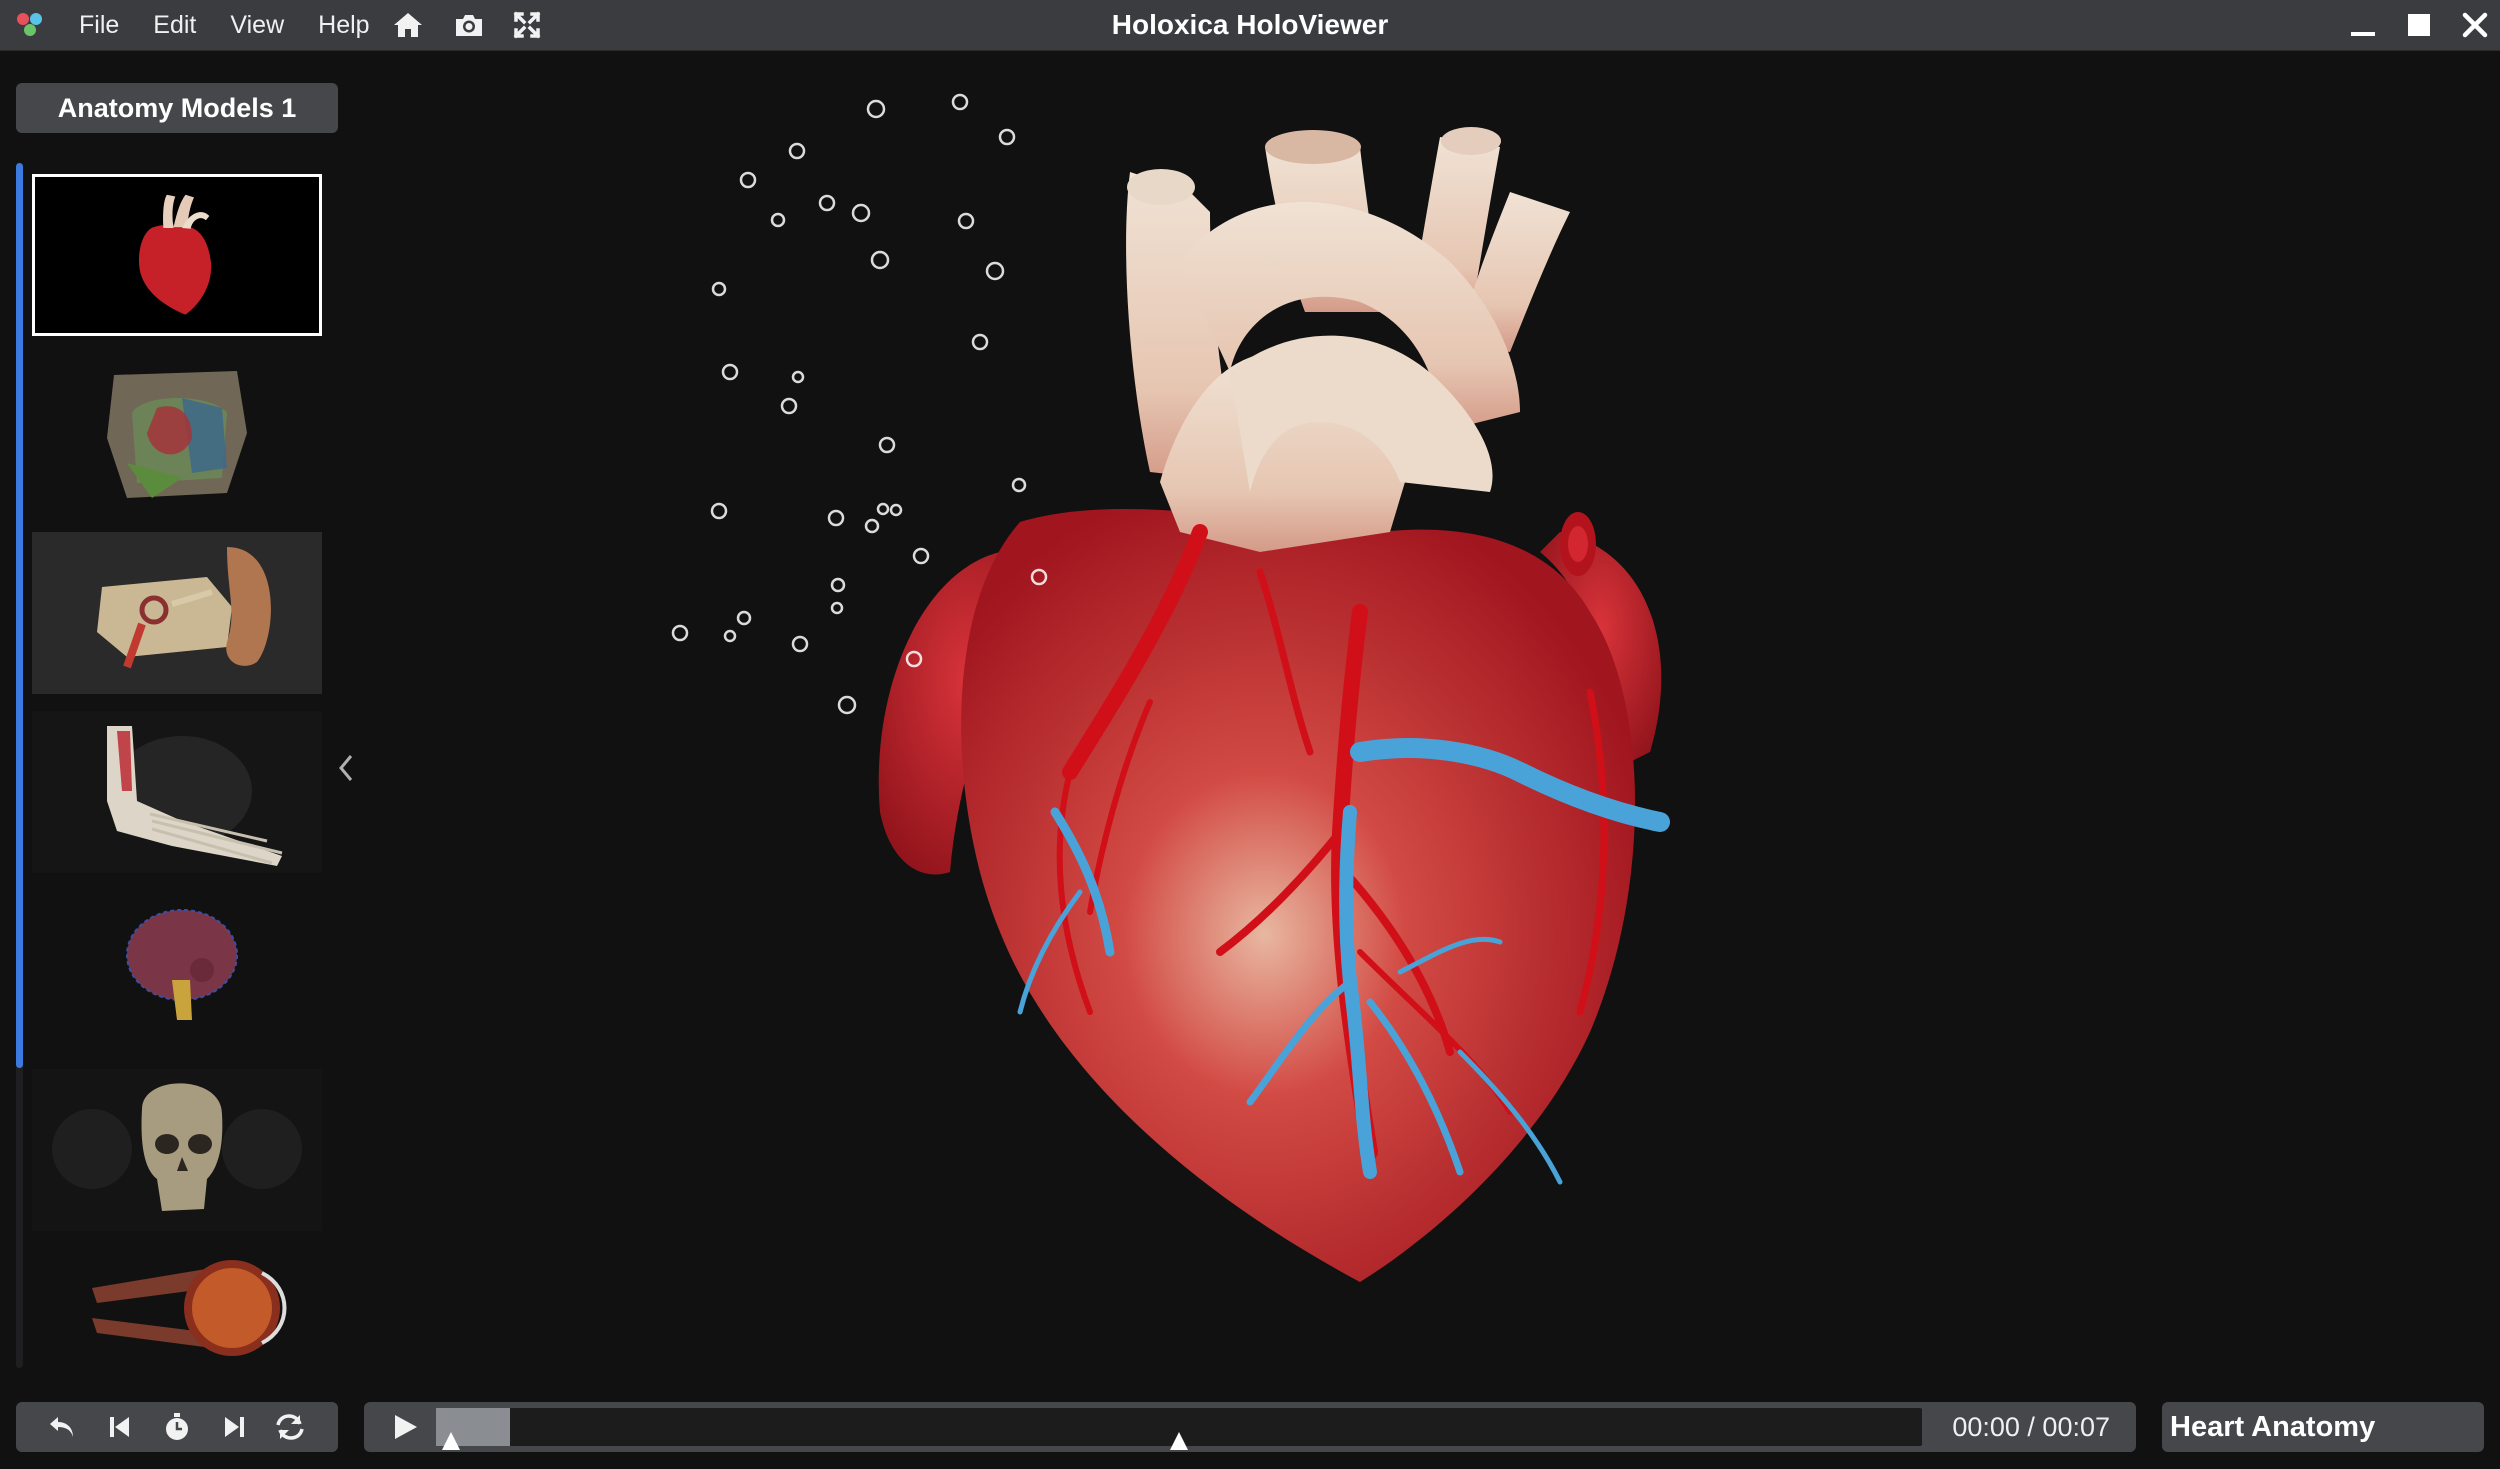  What do you see at coordinates (177, 108) in the screenshot?
I see `collection-selector-button: Anatomy Models 1` at bounding box center [177, 108].